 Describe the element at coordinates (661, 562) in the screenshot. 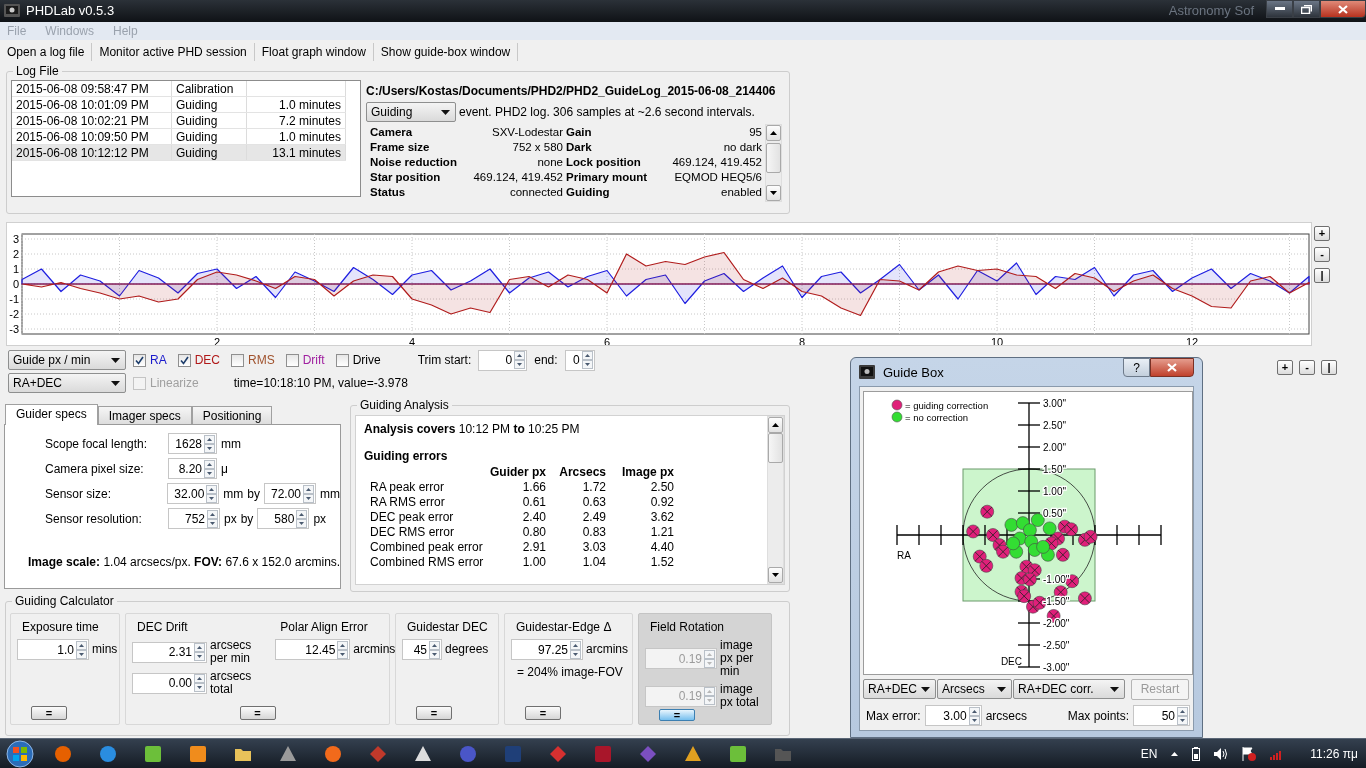

I see `table-cell-text: 1.52` at that location.